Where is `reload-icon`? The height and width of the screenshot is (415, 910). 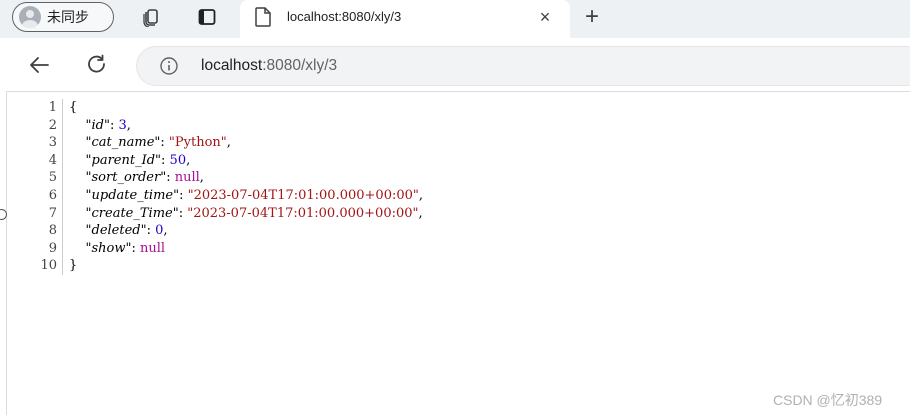
reload-icon is located at coordinates (96, 63).